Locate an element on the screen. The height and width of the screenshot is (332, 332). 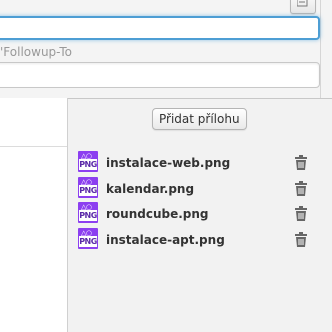
header-edge-divider is located at coordinates (320, 49).